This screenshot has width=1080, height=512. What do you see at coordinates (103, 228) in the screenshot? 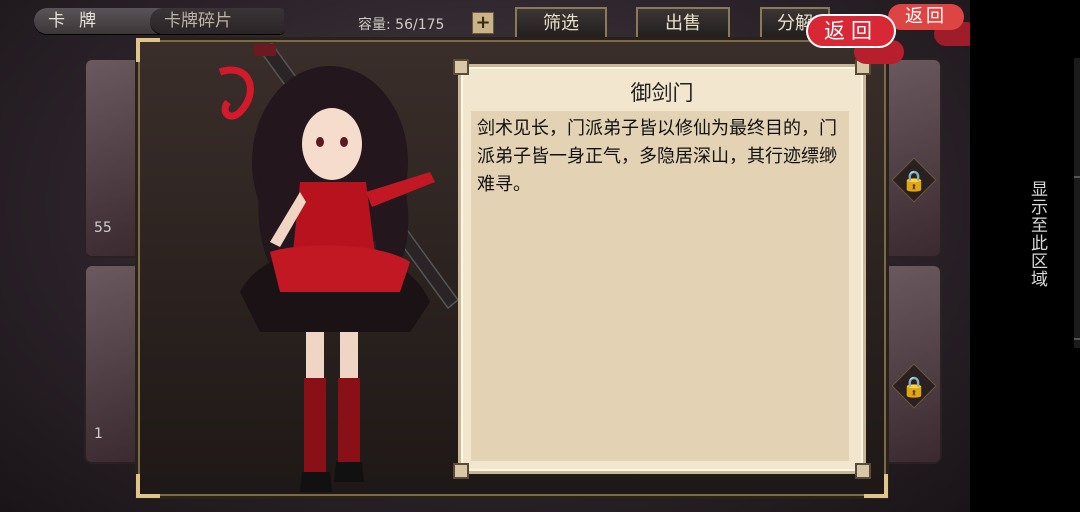
I see `card-level: 55` at bounding box center [103, 228].